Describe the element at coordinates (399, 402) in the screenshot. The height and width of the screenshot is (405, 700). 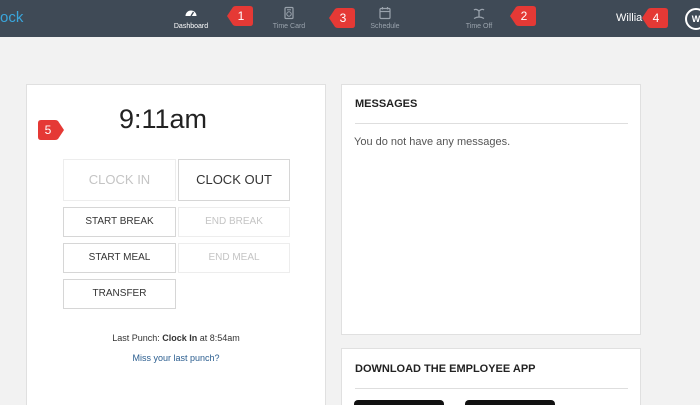
I see `app-store-badge` at that location.